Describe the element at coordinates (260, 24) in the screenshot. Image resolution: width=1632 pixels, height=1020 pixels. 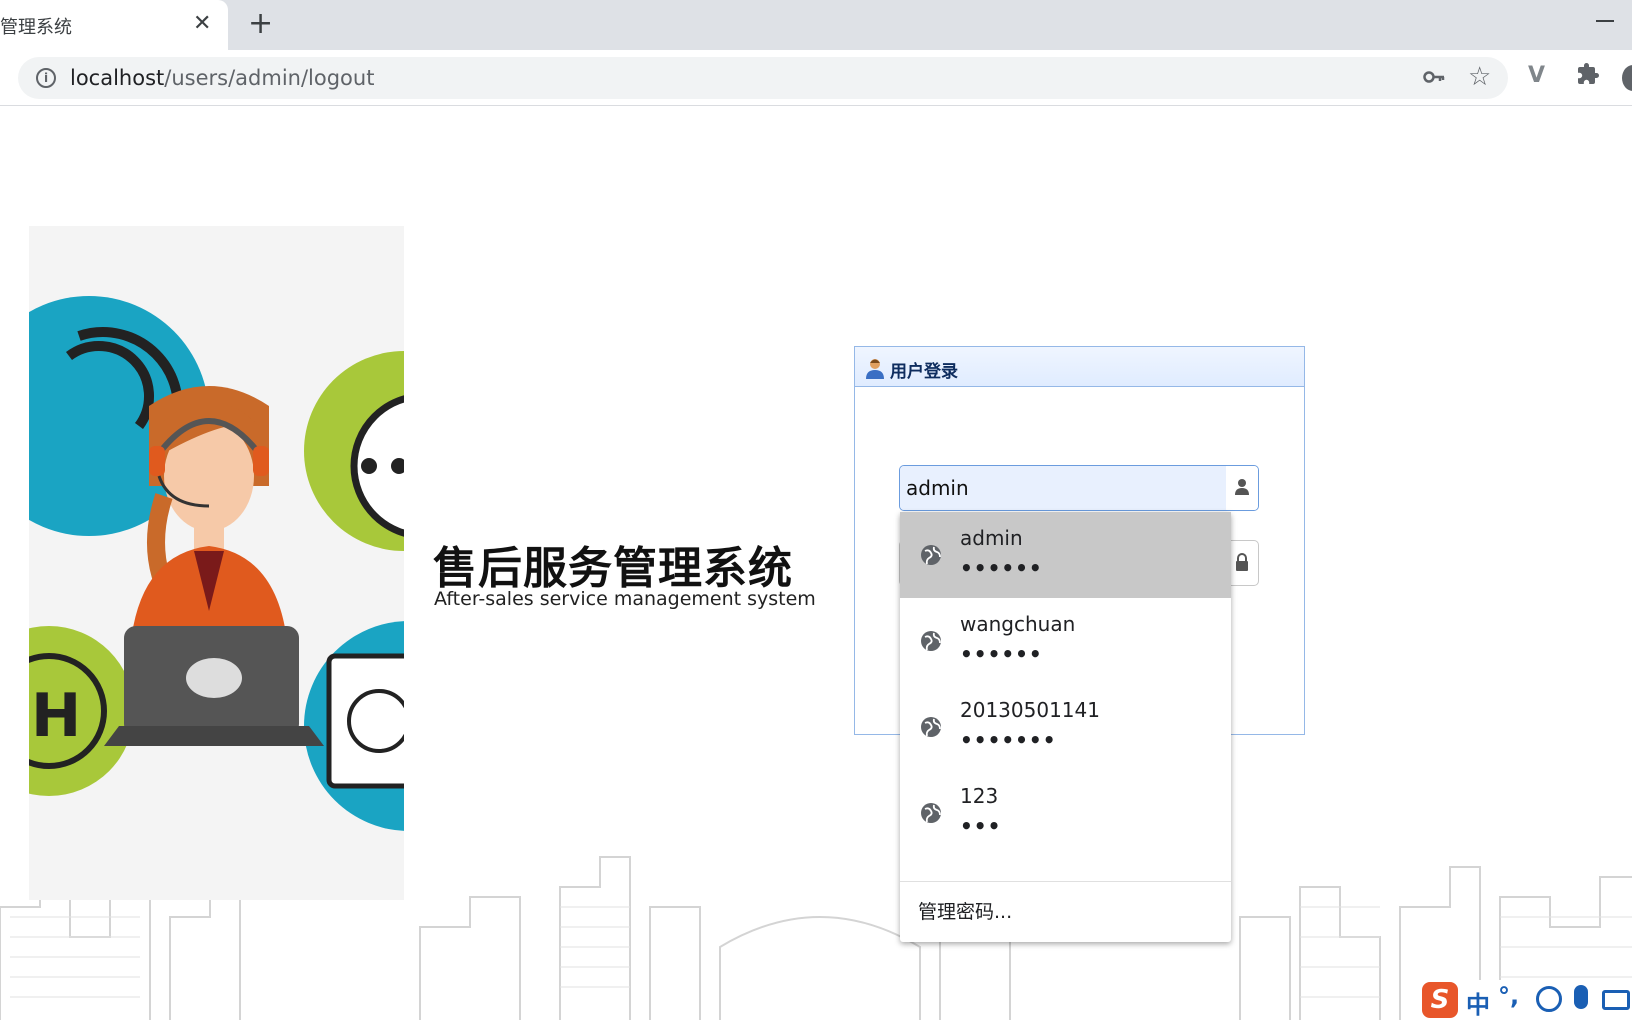
I see `new-tab-button: +` at that location.